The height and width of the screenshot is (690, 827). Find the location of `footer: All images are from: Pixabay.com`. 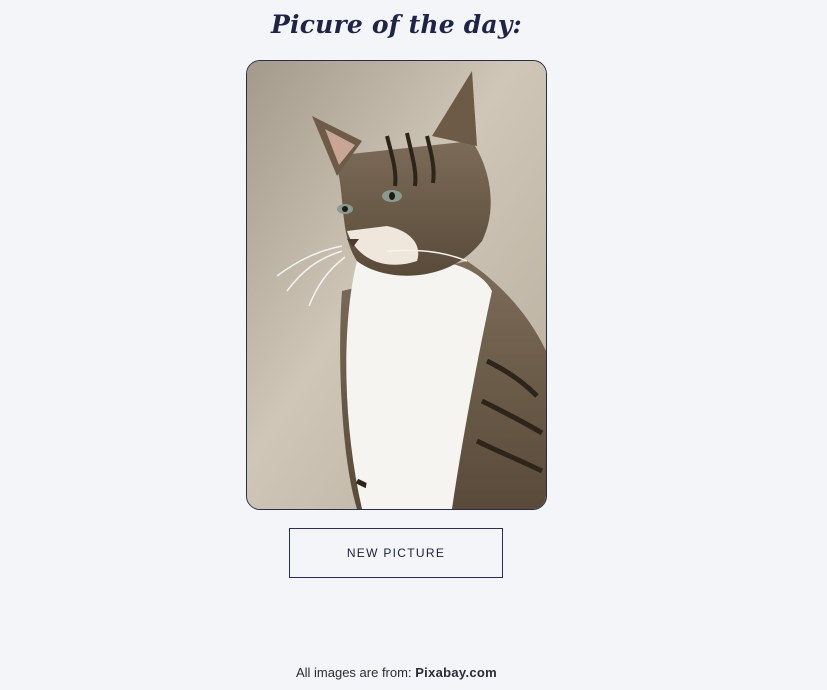

footer: All images are from: Pixabay.com is located at coordinates (396, 672).